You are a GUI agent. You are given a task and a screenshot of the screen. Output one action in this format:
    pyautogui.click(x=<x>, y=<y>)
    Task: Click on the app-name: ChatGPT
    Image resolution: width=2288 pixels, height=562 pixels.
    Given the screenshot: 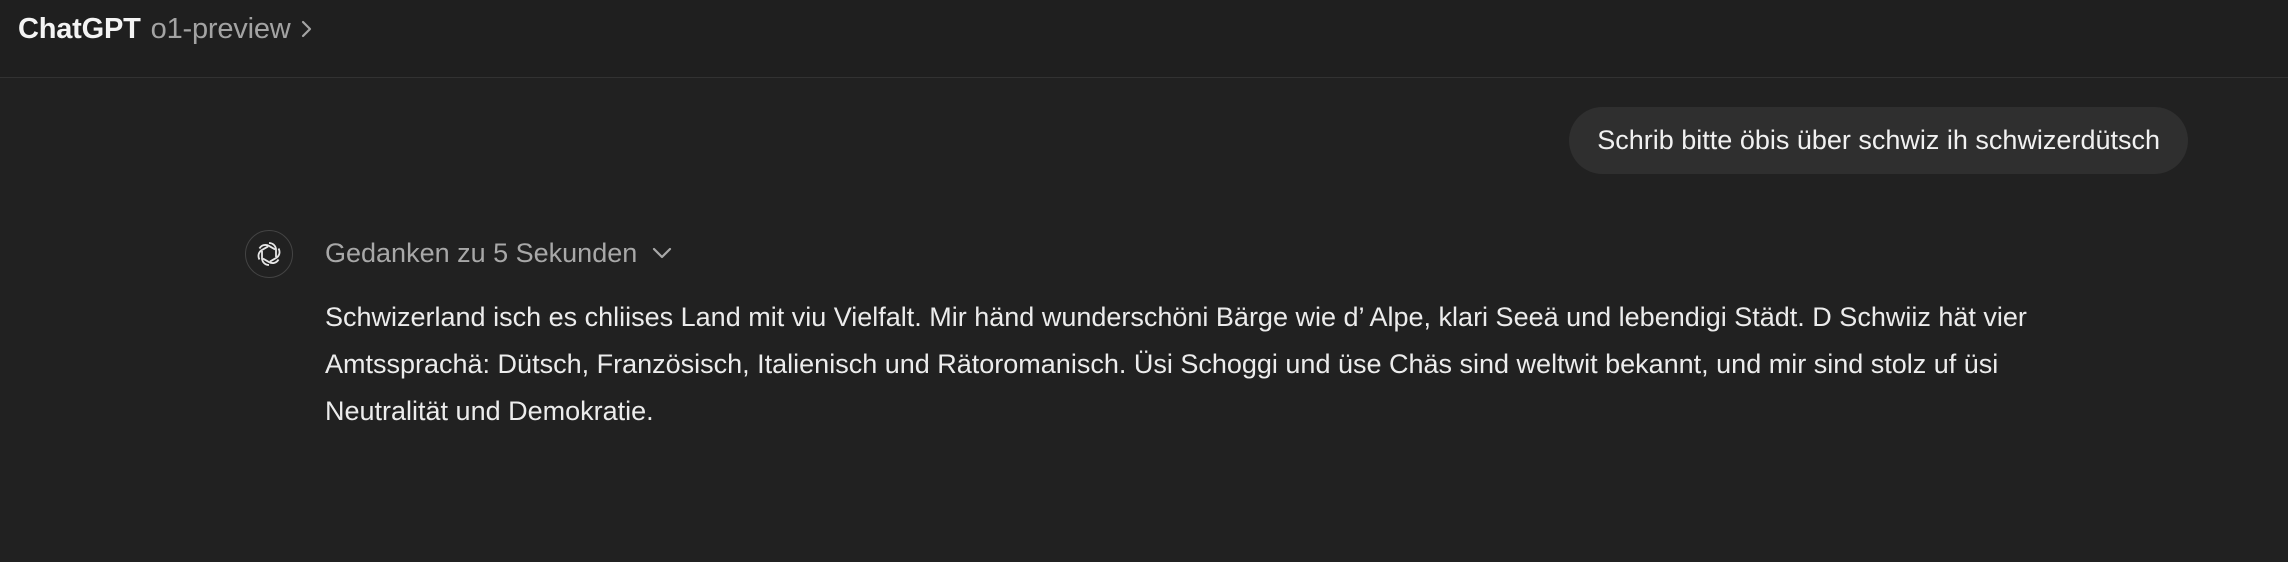 What is the action you would take?
    pyautogui.click(x=79, y=28)
    